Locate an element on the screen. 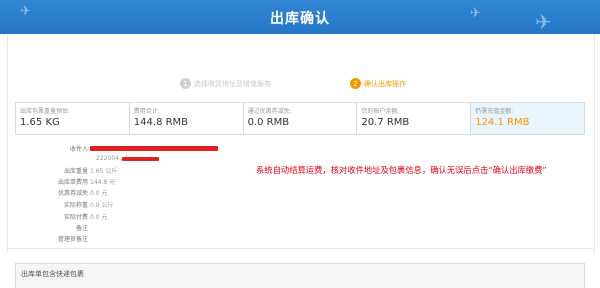  detail-label: 备注 is located at coordinates (81, 228).